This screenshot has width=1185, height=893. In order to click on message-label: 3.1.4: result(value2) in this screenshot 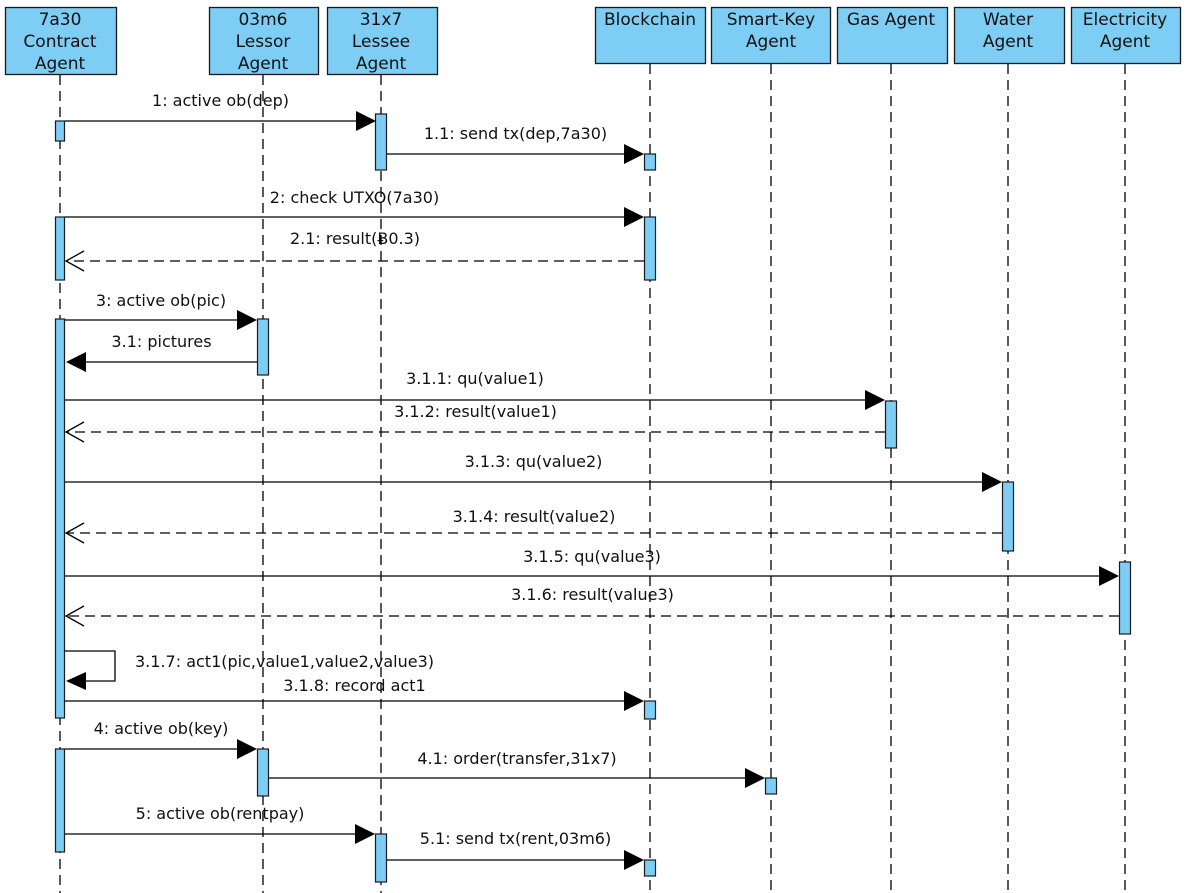, I will do `click(534, 516)`.